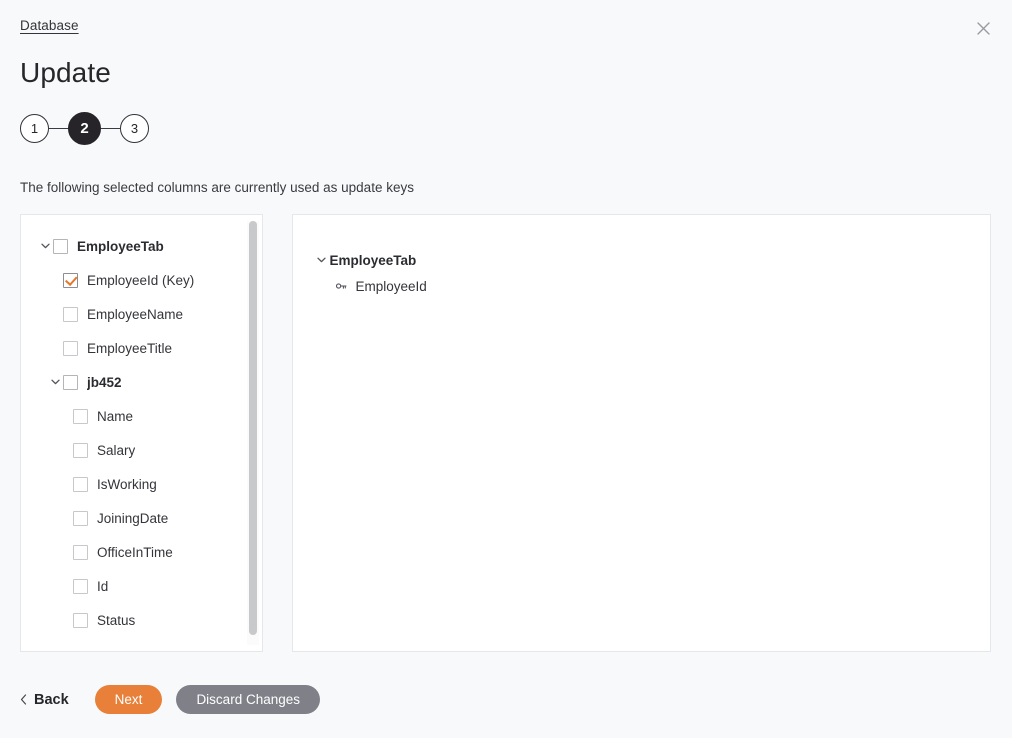 This screenshot has height=738, width=1012. Describe the element at coordinates (80, 586) in the screenshot. I see `checkbox-id` at that location.